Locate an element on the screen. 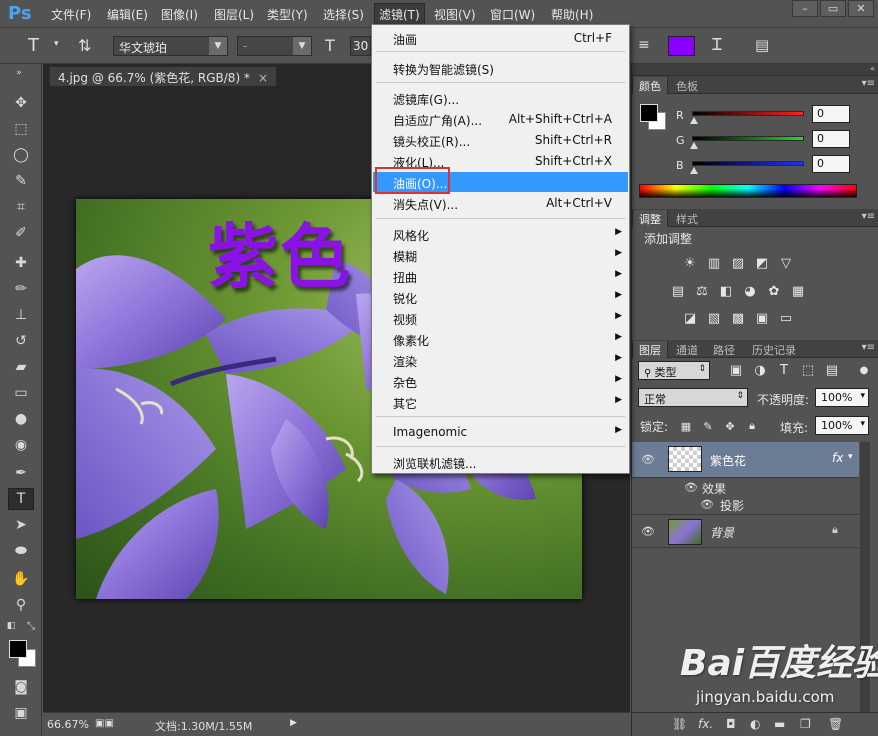 The image size is (878, 736). drop-shadow-effect: 投影 is located at coordinates (732, 505).